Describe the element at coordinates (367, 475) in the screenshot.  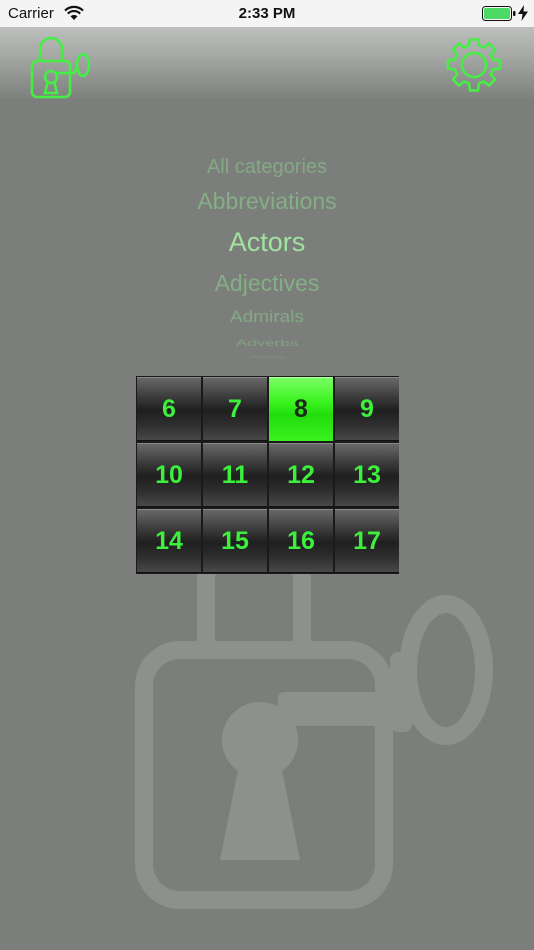
I see `number-cell: 13` at that location.